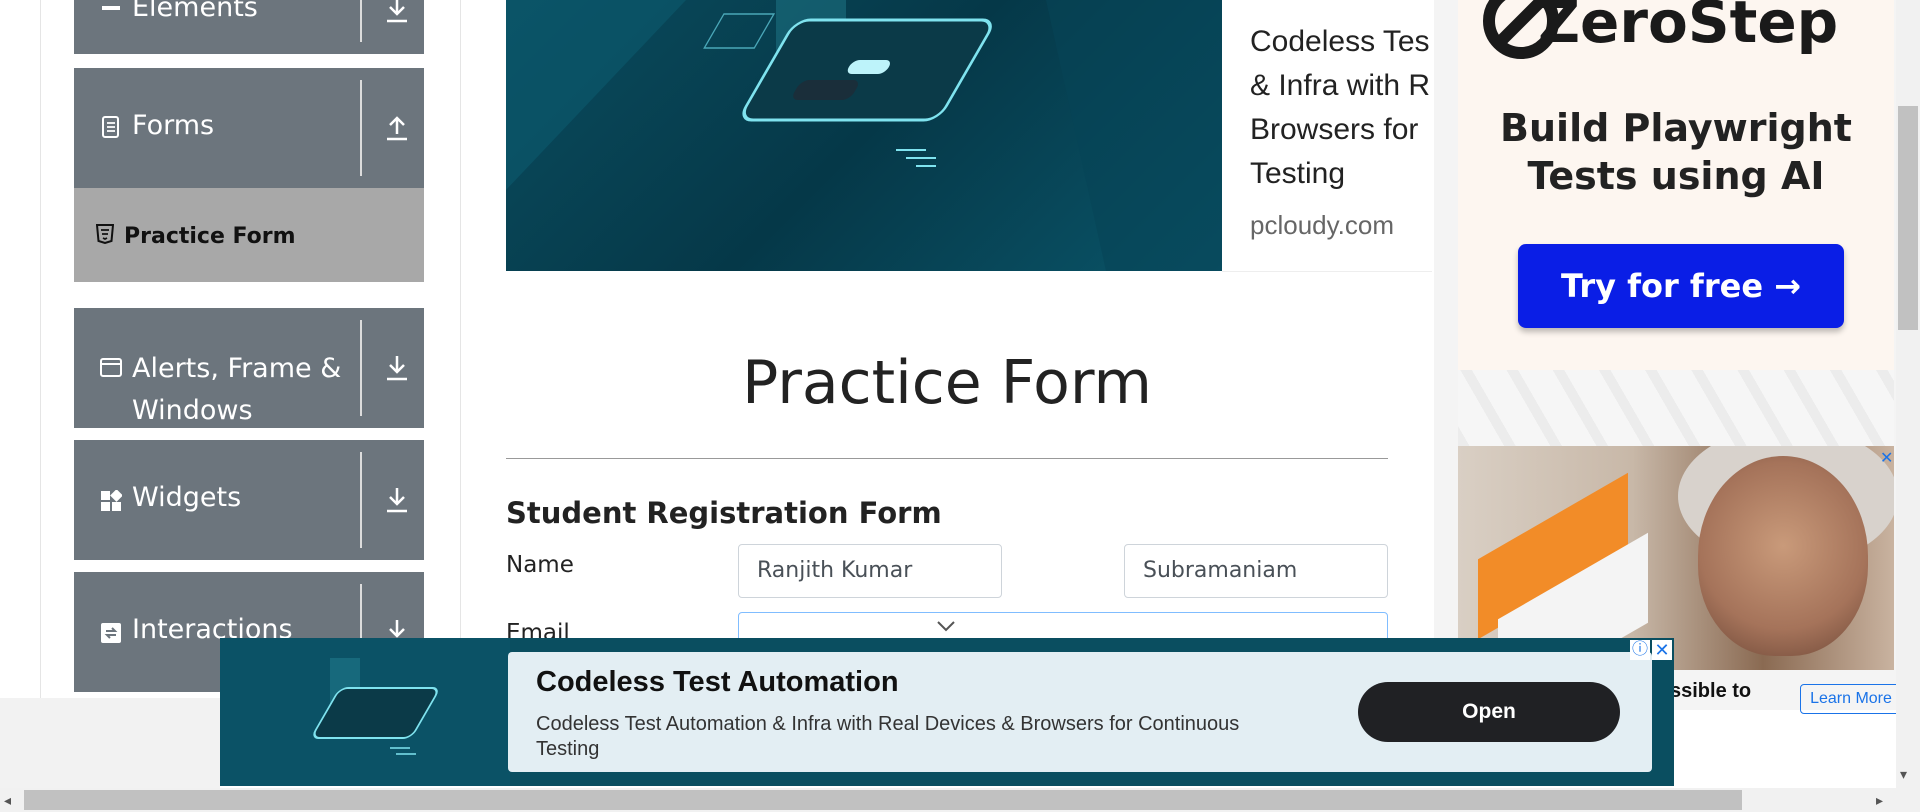 Image resolution: width=1920 pixels, height=812 pixels. What do you see at coordinates (1256, 571) in the screenshot?
I see `last-name-input: Subramaniam` at bounding box center [1256, 571].